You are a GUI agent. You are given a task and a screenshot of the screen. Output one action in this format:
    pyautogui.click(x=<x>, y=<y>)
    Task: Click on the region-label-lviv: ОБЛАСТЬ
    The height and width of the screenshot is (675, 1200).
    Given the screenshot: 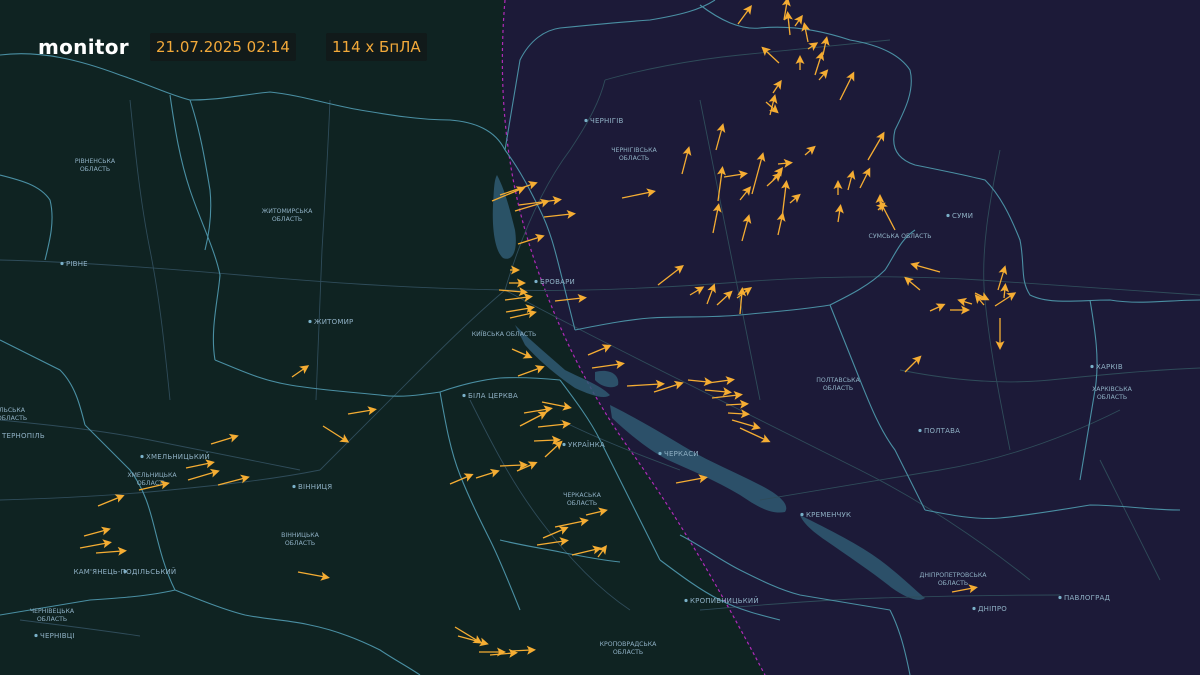 What is the action you would take?
    pyautogui.click(x=13, y=418)
    